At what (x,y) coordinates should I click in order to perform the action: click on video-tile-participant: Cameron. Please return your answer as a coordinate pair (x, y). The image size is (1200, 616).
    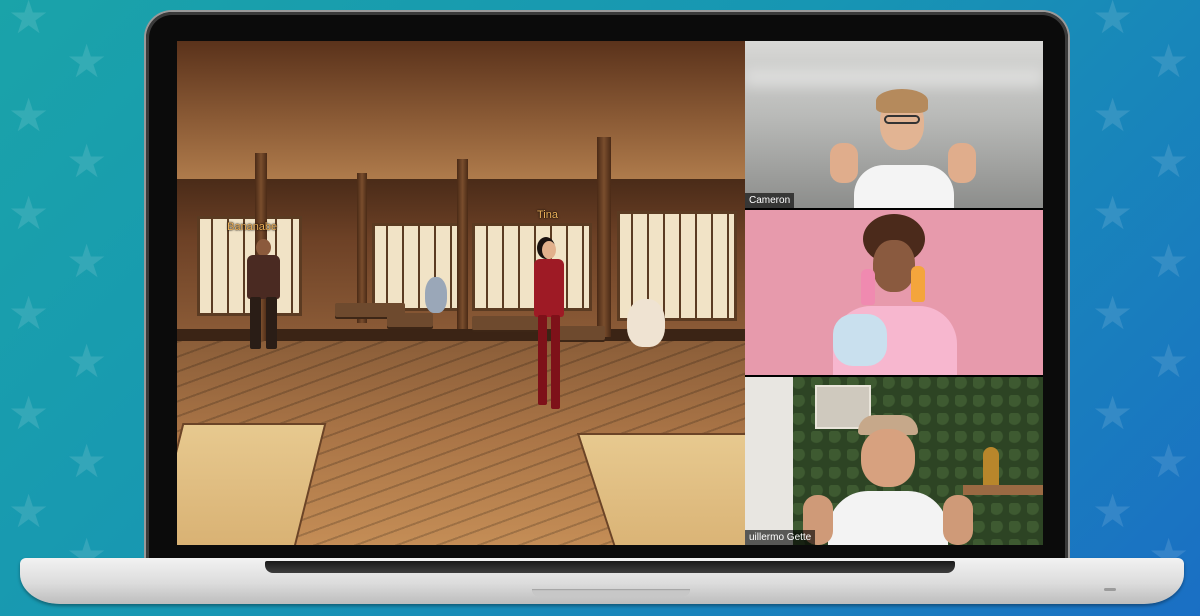
    Looking at the image, I should click on (894, 124).